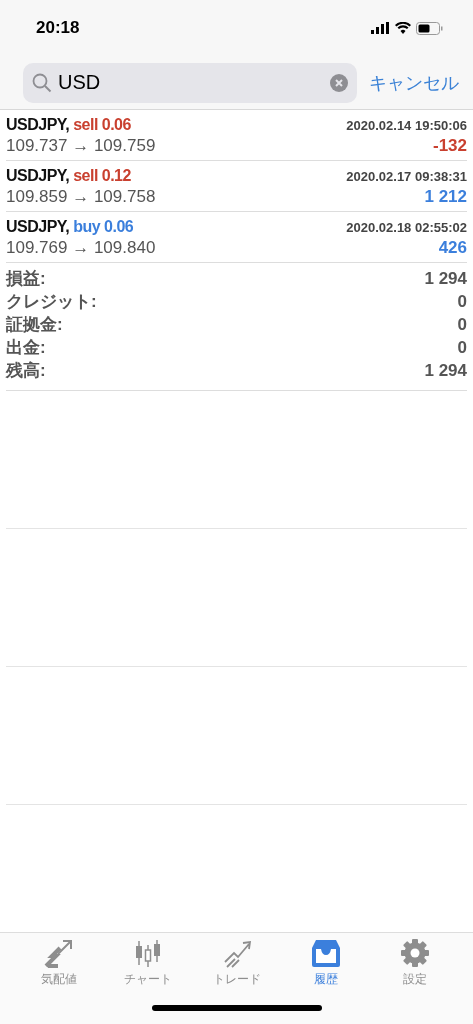 This screenshot has width=473, height=1024. I want to click on summary-label: 出金:, so click(26, 348).